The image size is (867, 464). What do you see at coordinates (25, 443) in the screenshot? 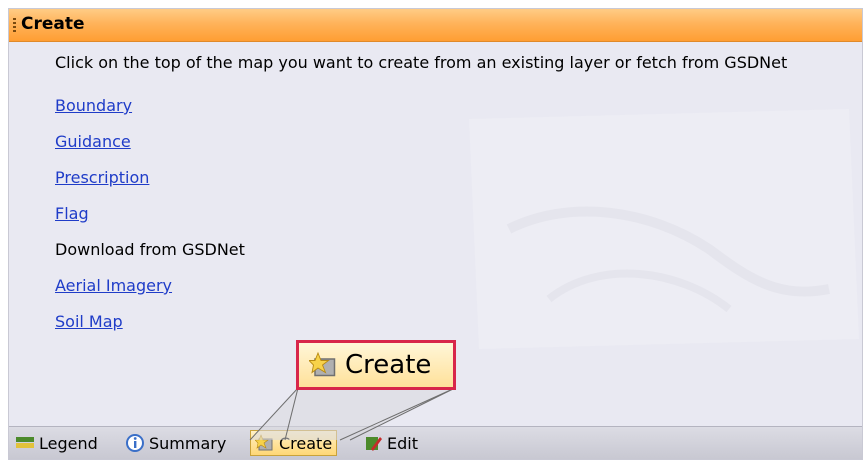
I see `legend-icon` at bounding box center [25, 443].